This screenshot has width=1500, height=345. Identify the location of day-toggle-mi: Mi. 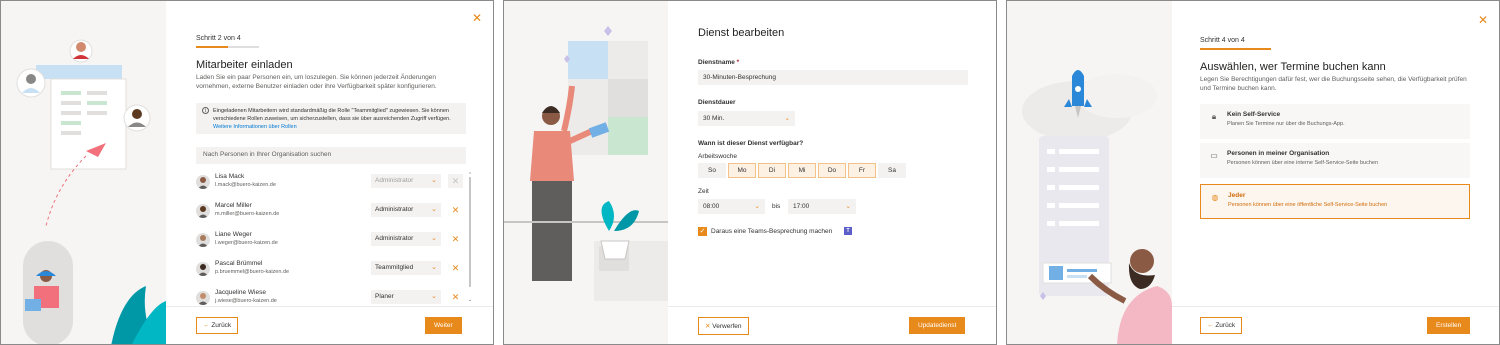
(802, 170).